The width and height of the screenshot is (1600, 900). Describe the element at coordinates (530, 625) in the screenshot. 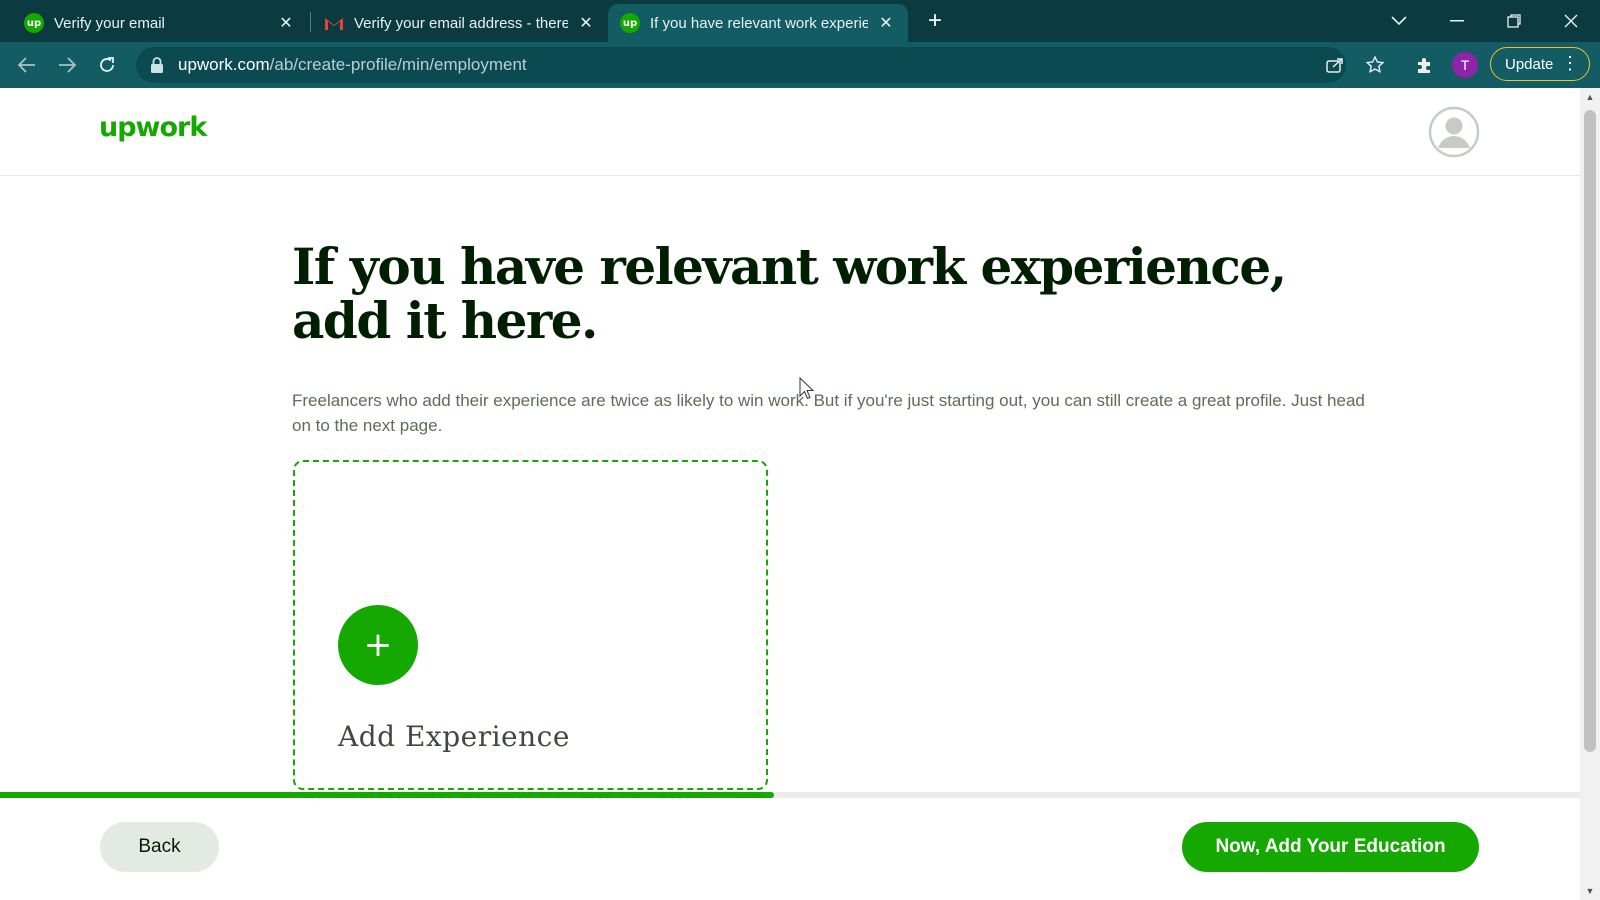

I see `add-experience-card: + Add Experience` at that location.